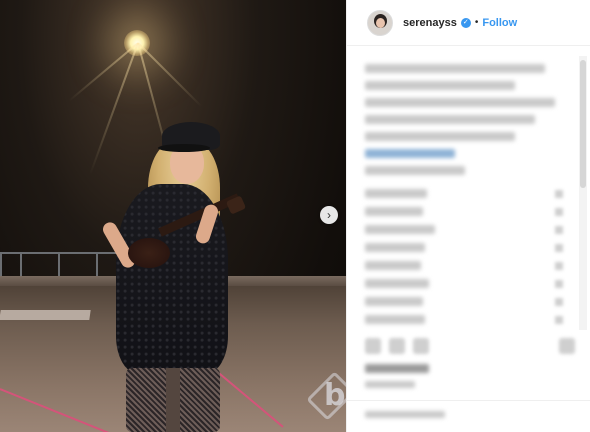  I want to click on post-date-blurred, so click(390, 384).